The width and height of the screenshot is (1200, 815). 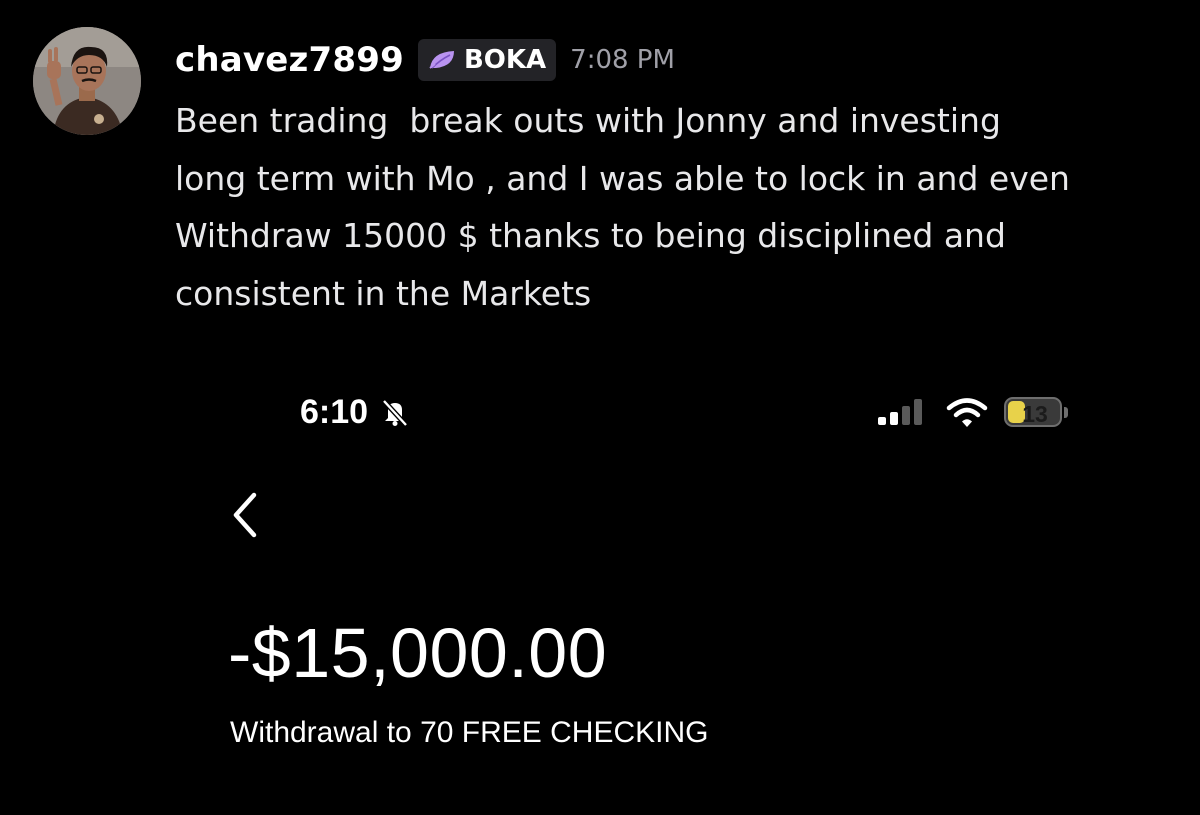 What do you see at coordinates (441, 60) in the screenshot?
I see `leaf-icon` at bounding box center [441, 60].